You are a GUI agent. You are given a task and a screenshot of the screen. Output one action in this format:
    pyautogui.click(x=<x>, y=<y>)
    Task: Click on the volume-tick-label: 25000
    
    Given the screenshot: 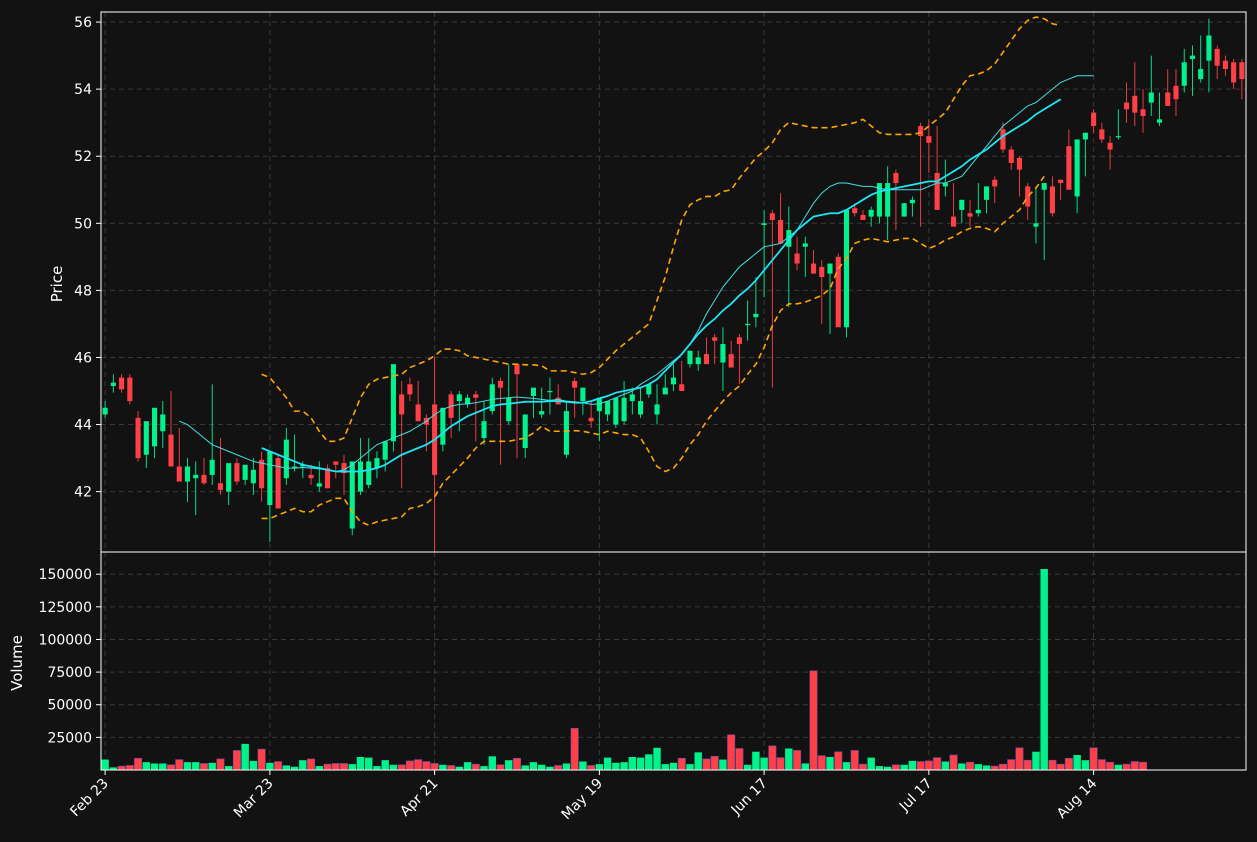 What is the action you would take?
    pyautogui.click(x=69, y=738)
    